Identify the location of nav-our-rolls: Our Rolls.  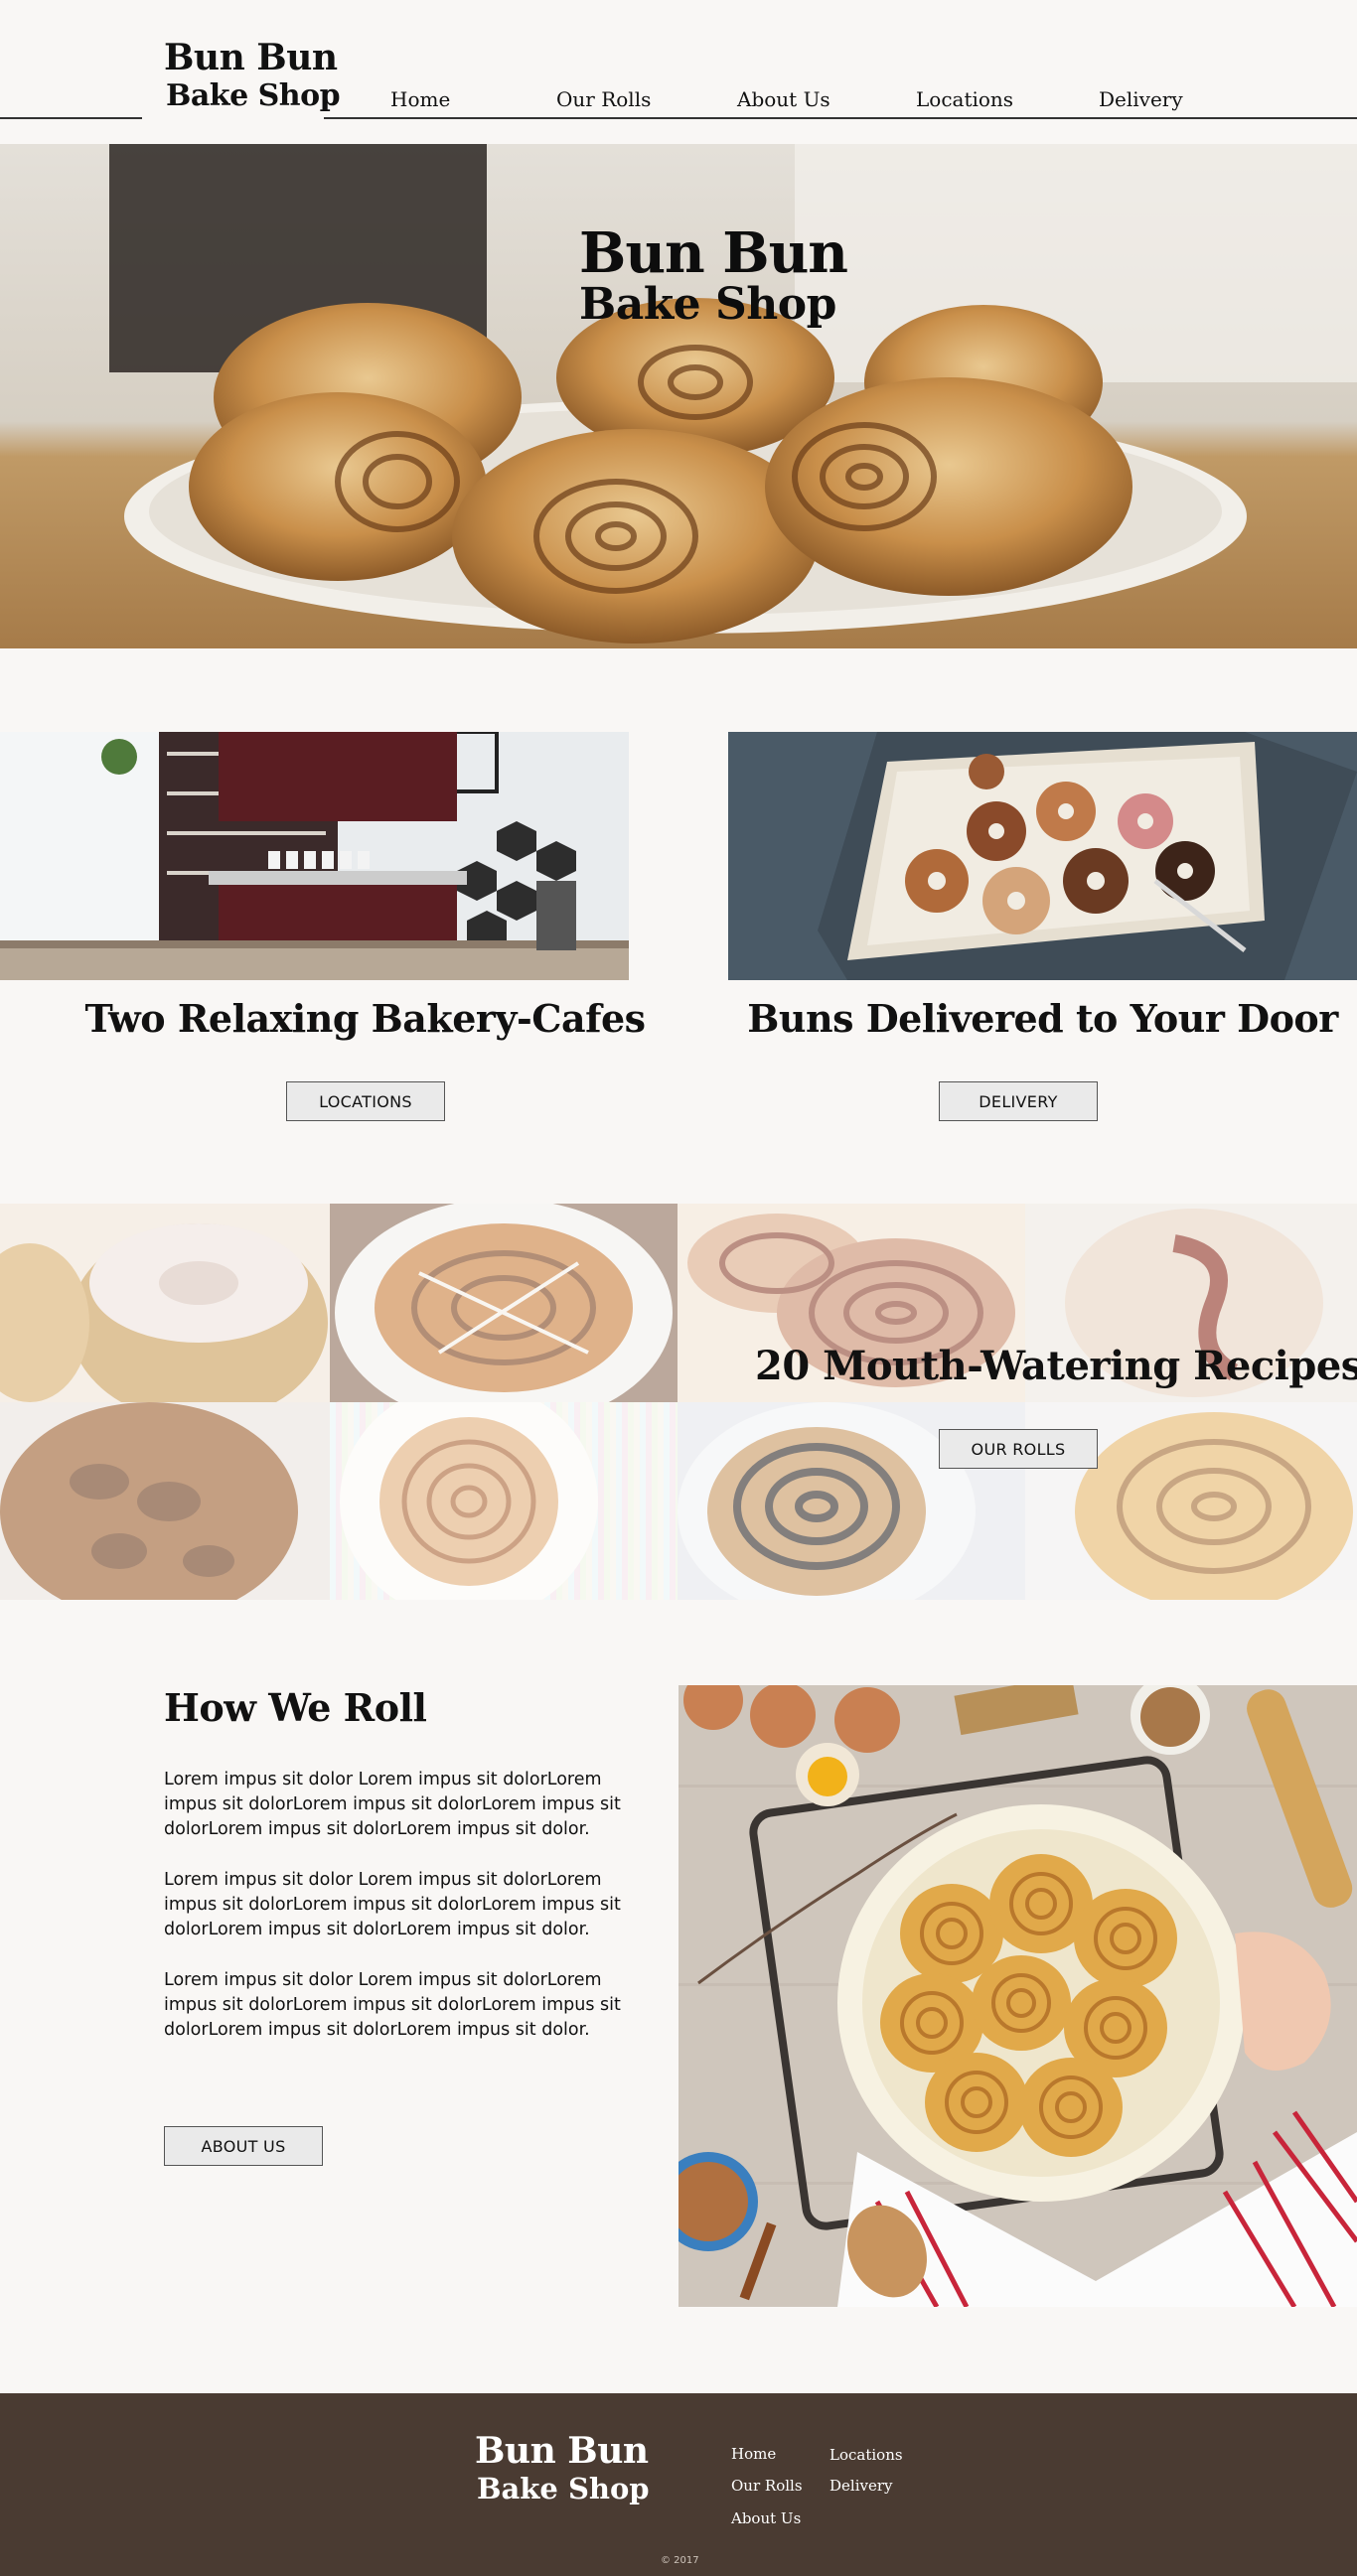
(604, 99).